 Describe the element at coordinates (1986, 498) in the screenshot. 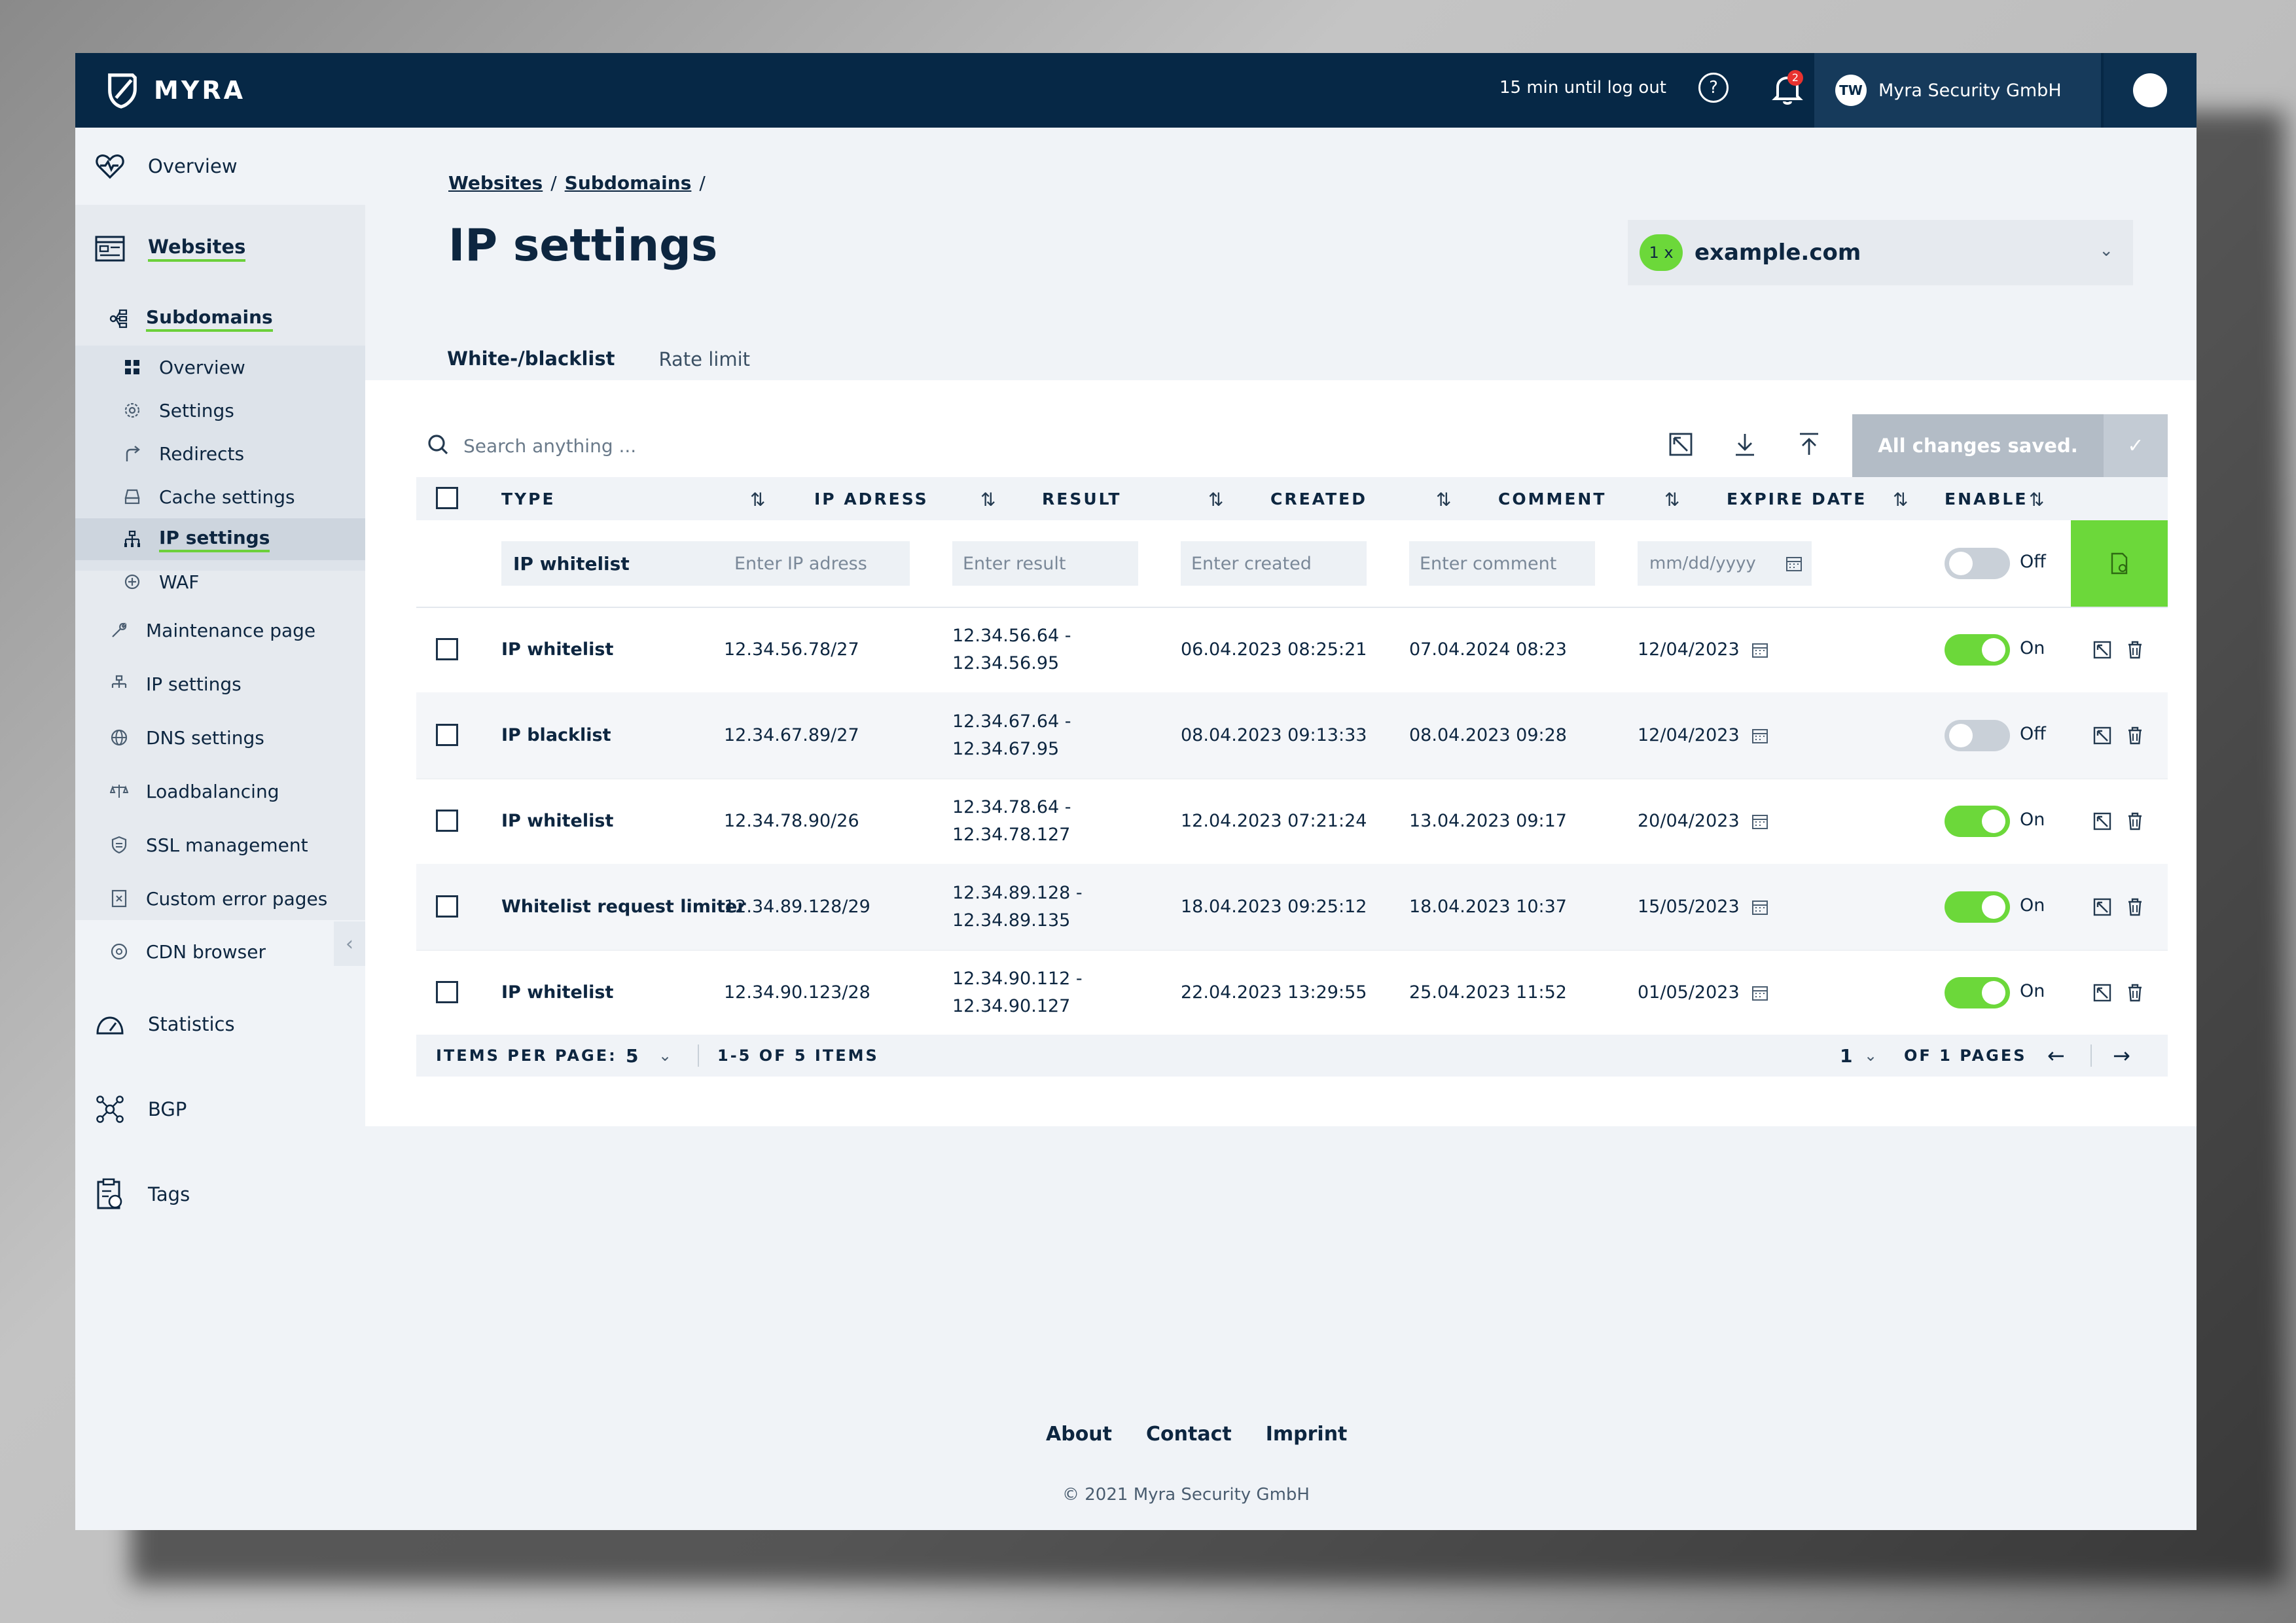

I see `column-enable: ENABLE` at that location.